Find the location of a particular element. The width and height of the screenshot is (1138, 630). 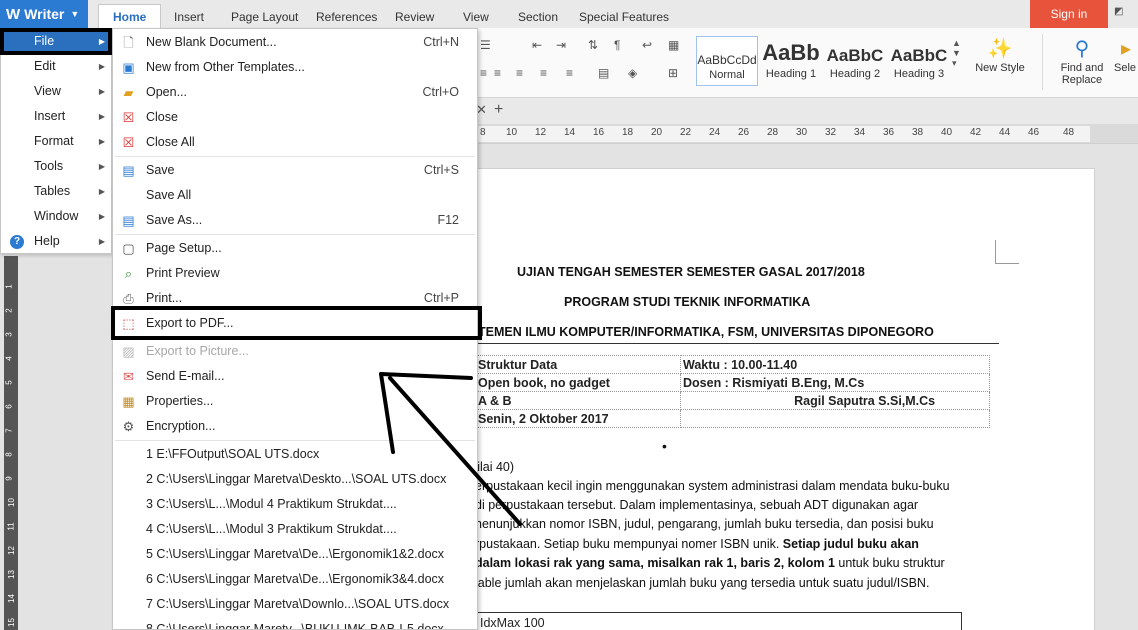

arrow-head-top is located at coordinates (426, 376).